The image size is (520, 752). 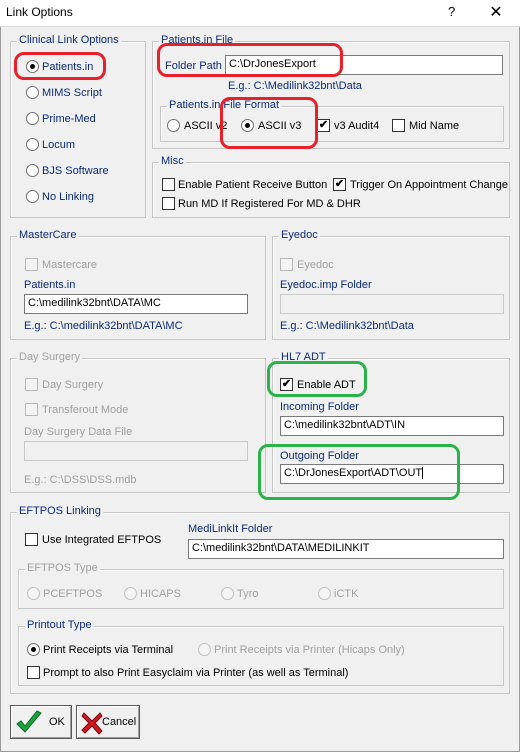 What do you see at coordinates (286, 264) in the screenshot?
I see `eyedoc-checkbox` at bounding box center [286, 264].